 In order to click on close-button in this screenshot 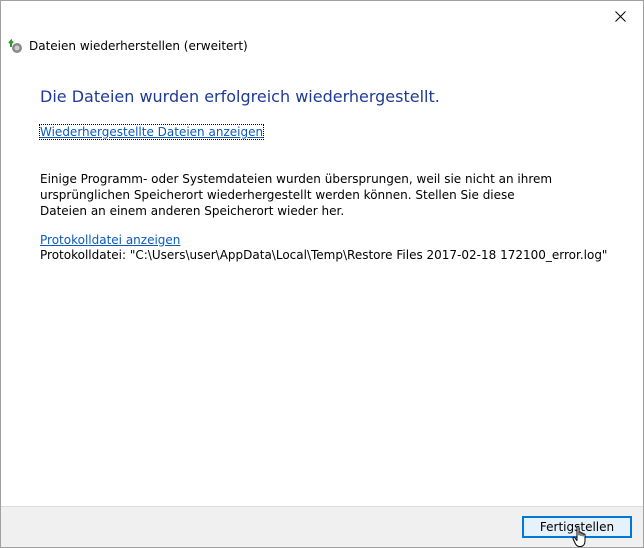, I will do `click(620, 16)`.